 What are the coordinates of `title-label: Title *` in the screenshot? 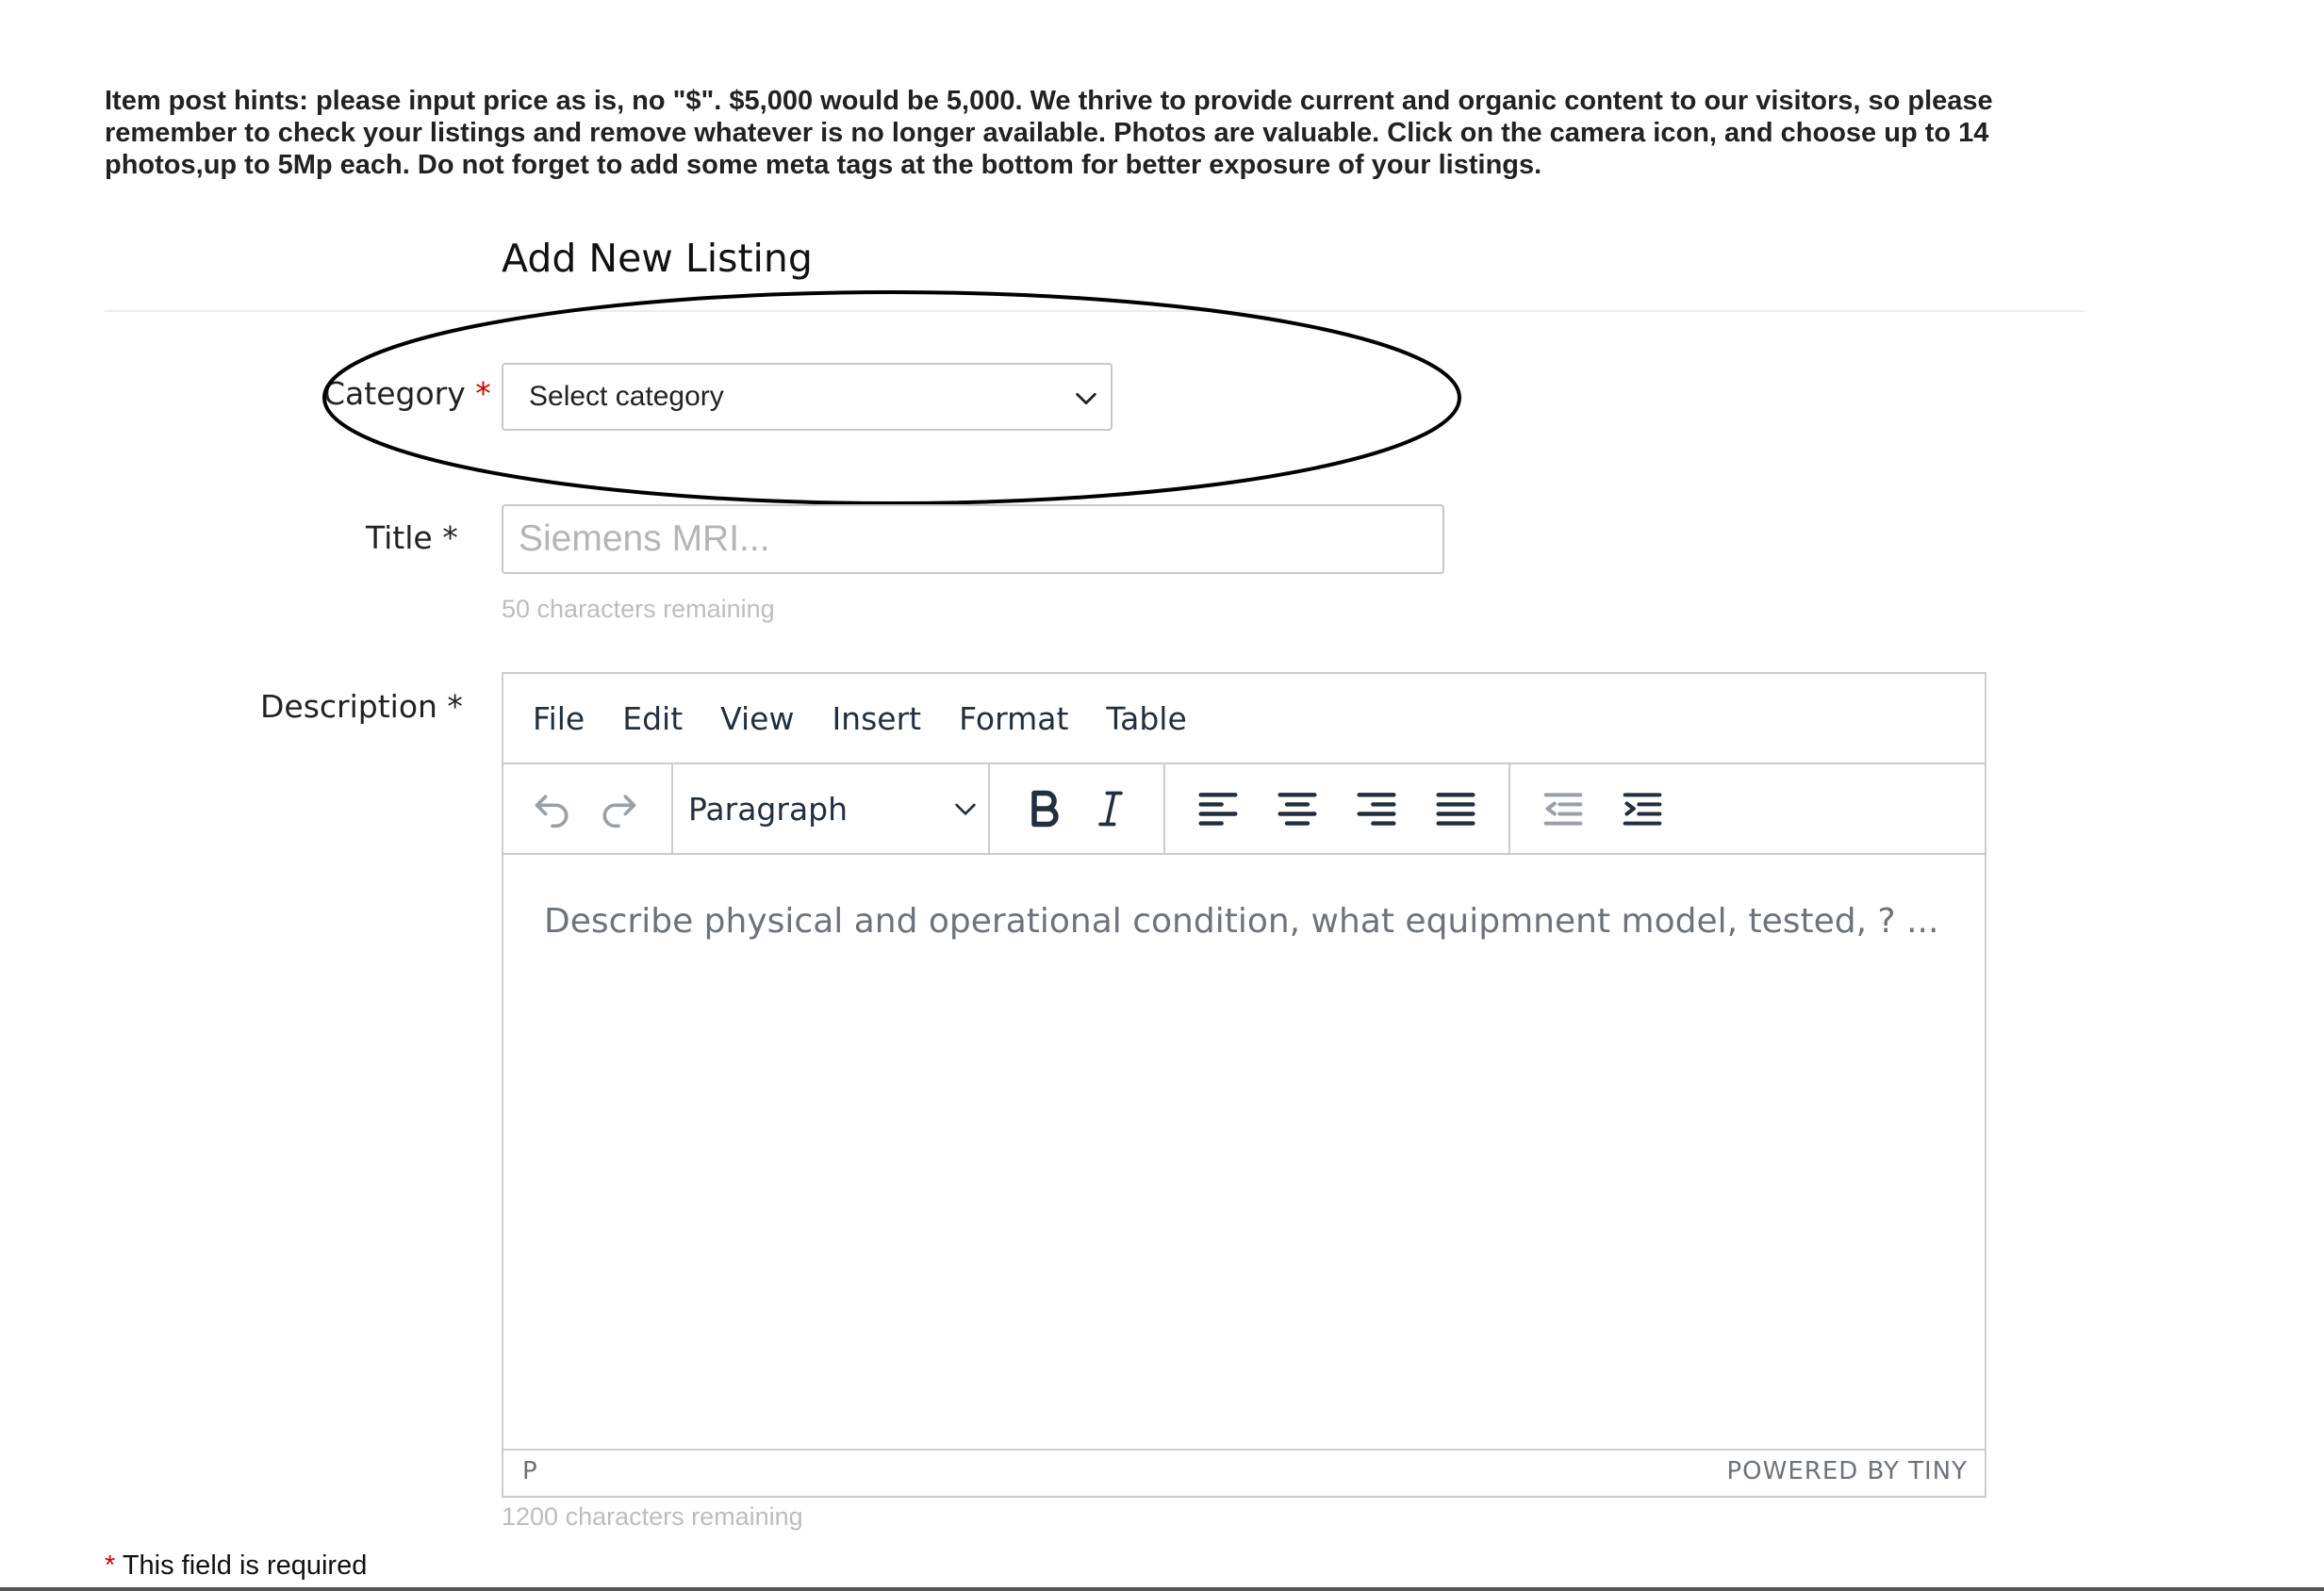 It's located at (412, 537).